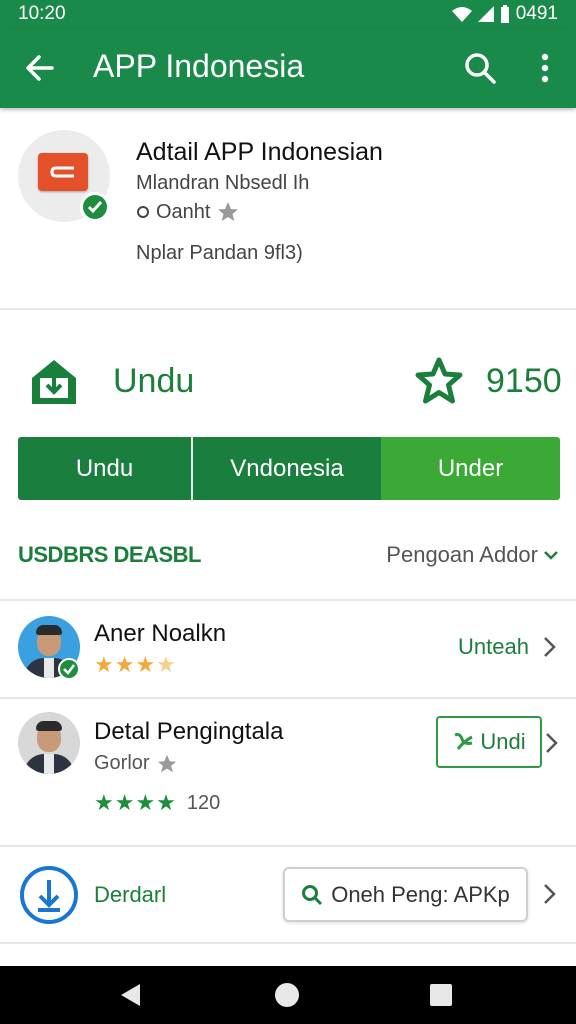  I want to click on rating-number: 9150, so click(524, 381).